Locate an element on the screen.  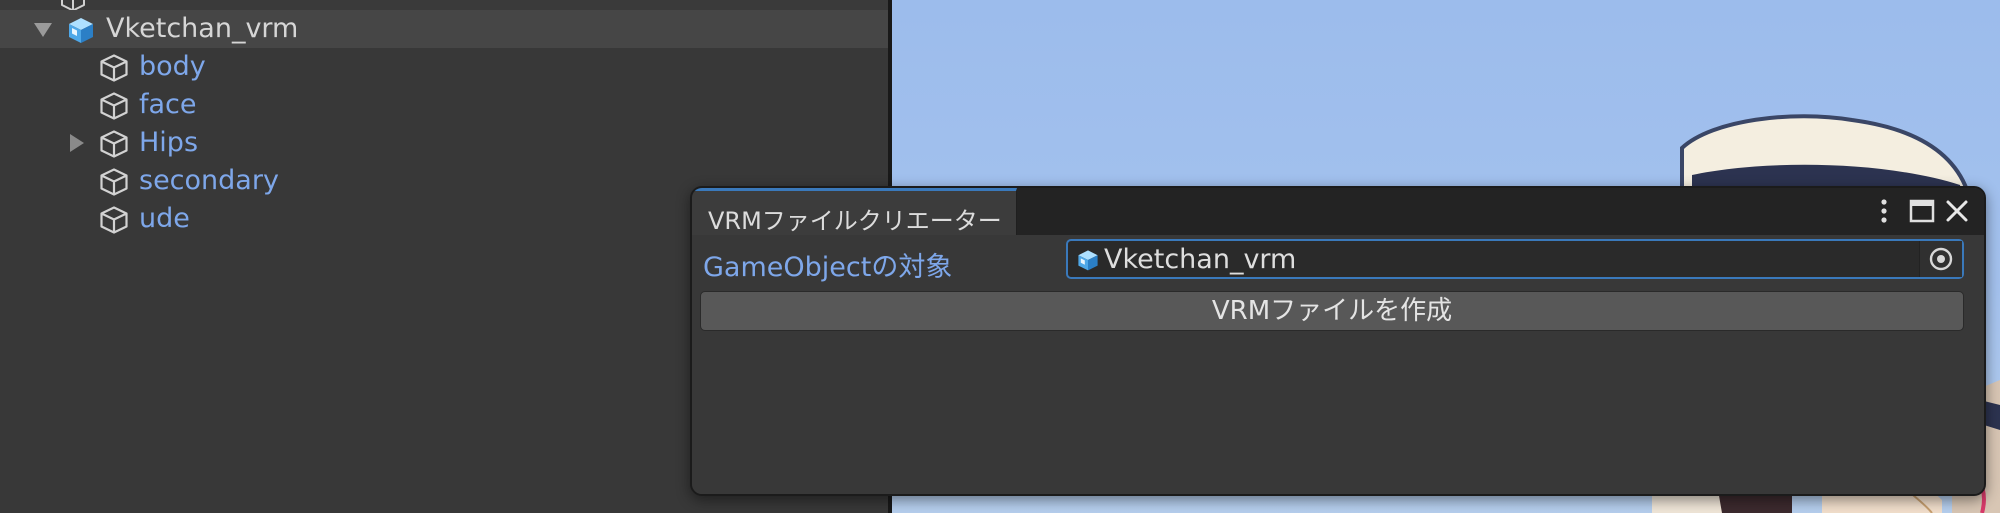
hierarchy-row-label: secondary is located at coordinates (209, 180).